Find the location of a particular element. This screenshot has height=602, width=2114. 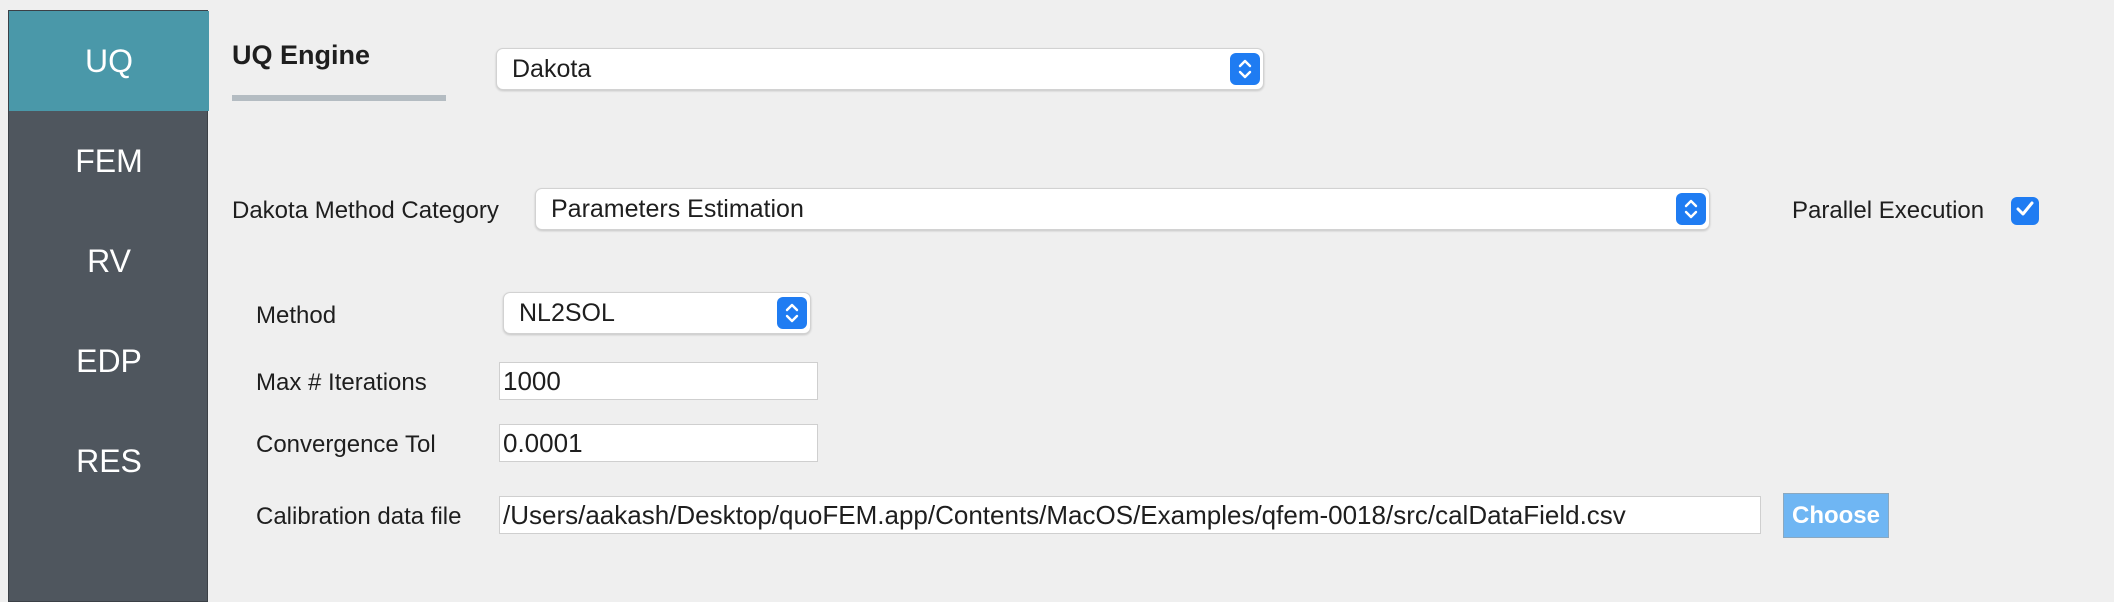

method-category-select-value: Parameters Estimation is located at coordinates (677, 208).